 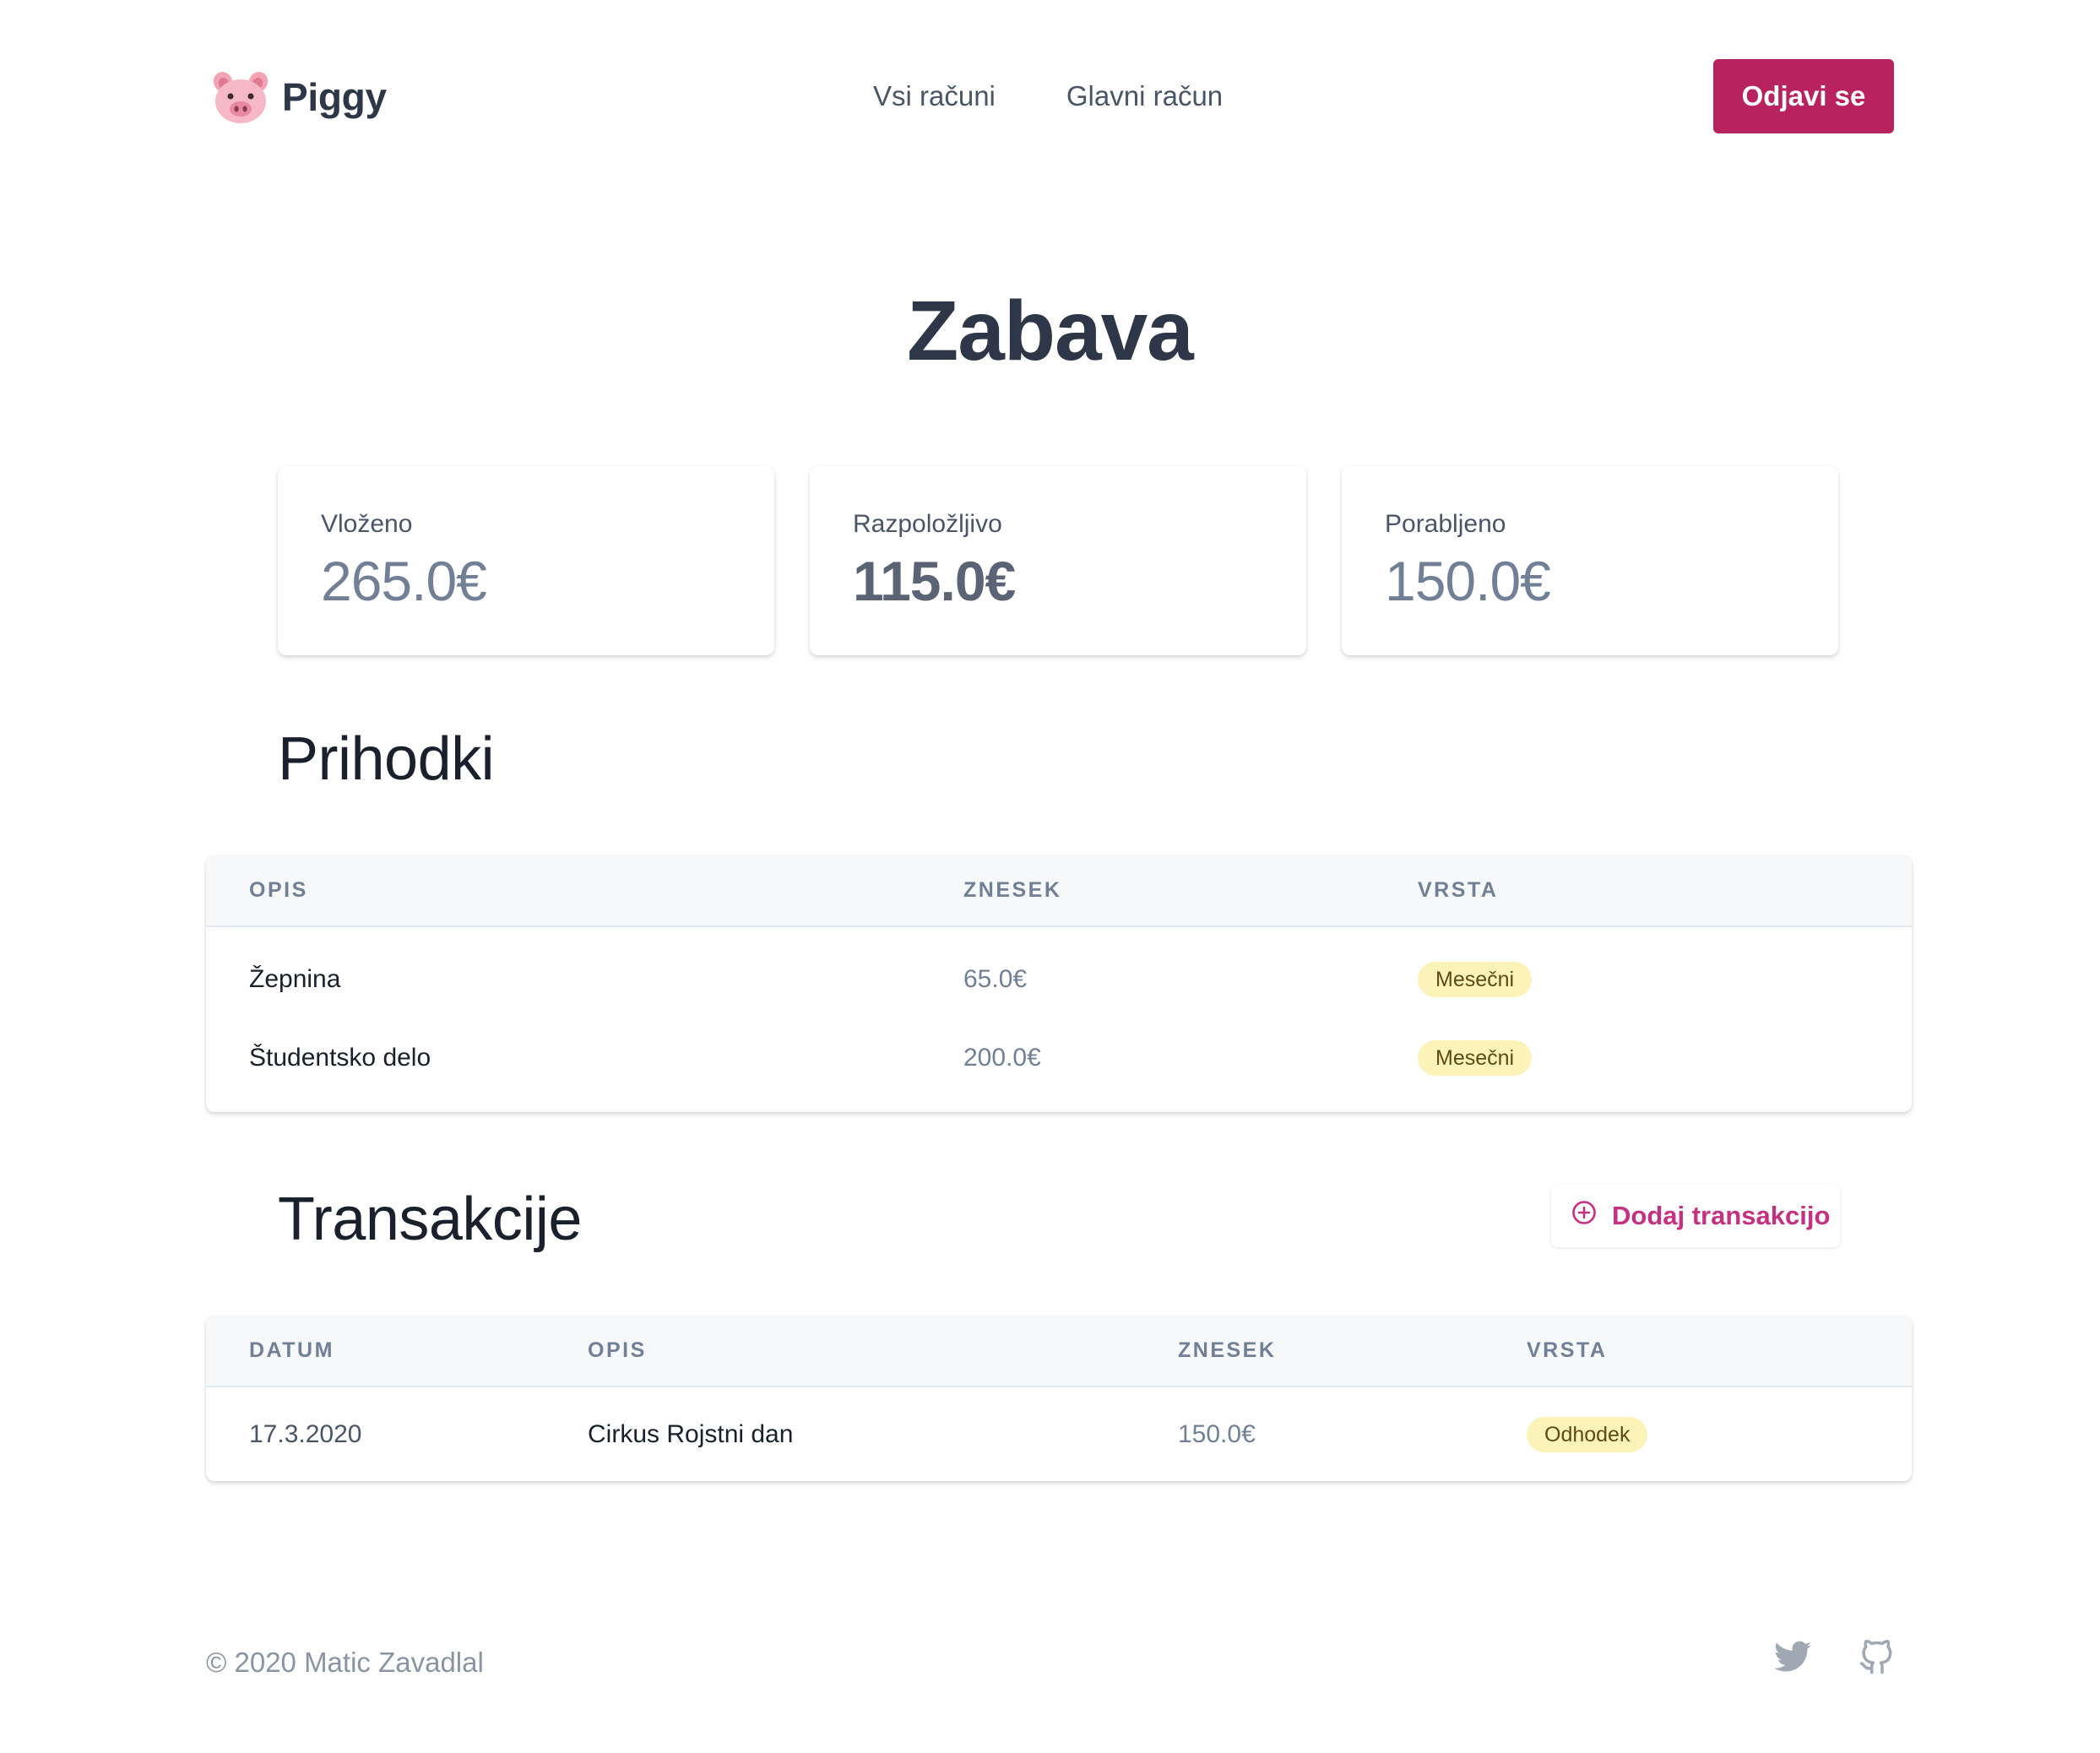 What do you see at coordinates (1051, 331) in the screenshot?
I see `page-title: Zabava` at bounding box center [1051, 331].